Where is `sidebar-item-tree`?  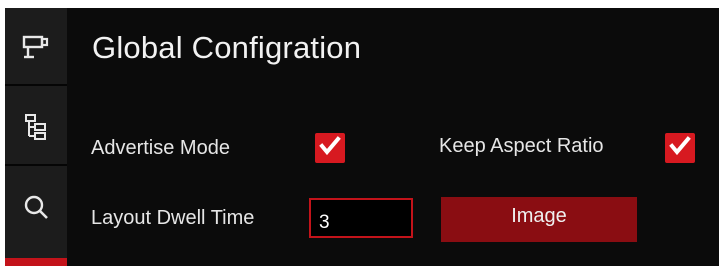
sidebar-item-tree is located at coordinates (36, 127).